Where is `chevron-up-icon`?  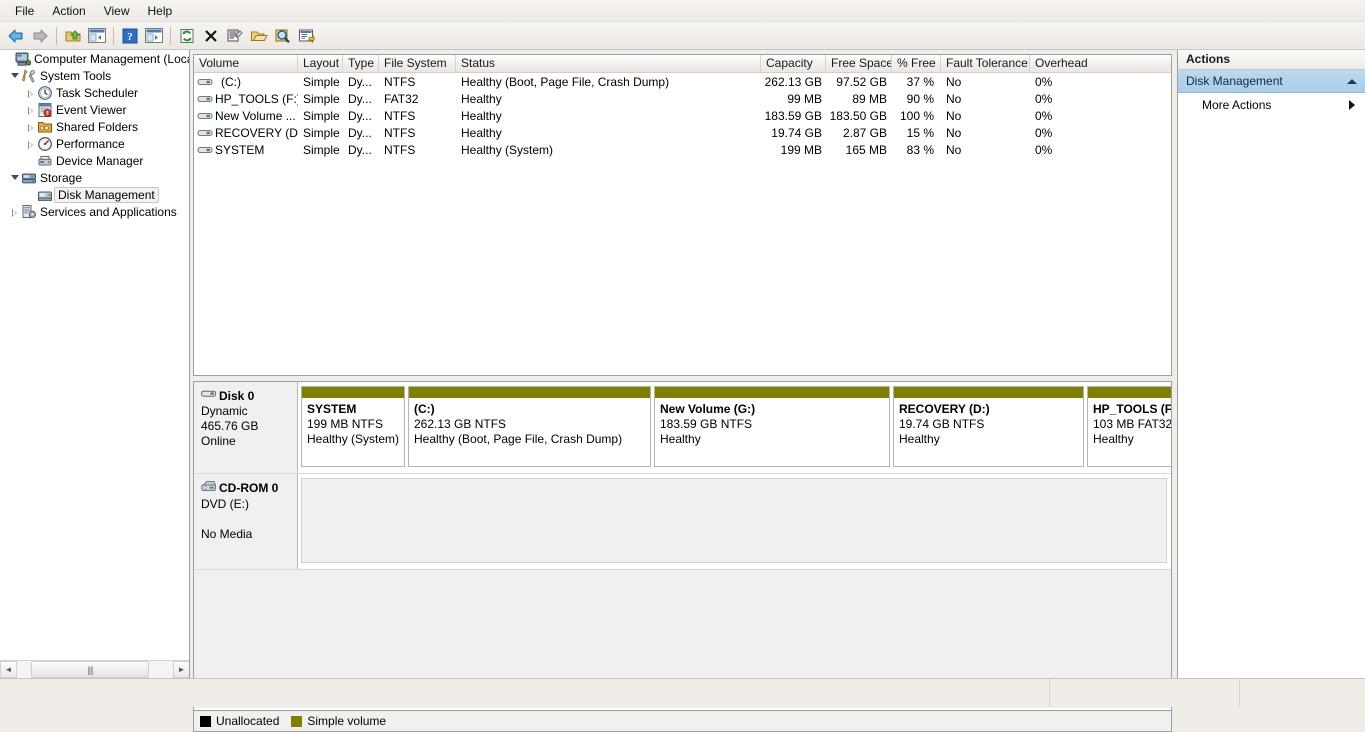 chevron-up-icon is located at coordinates (1352, 81).